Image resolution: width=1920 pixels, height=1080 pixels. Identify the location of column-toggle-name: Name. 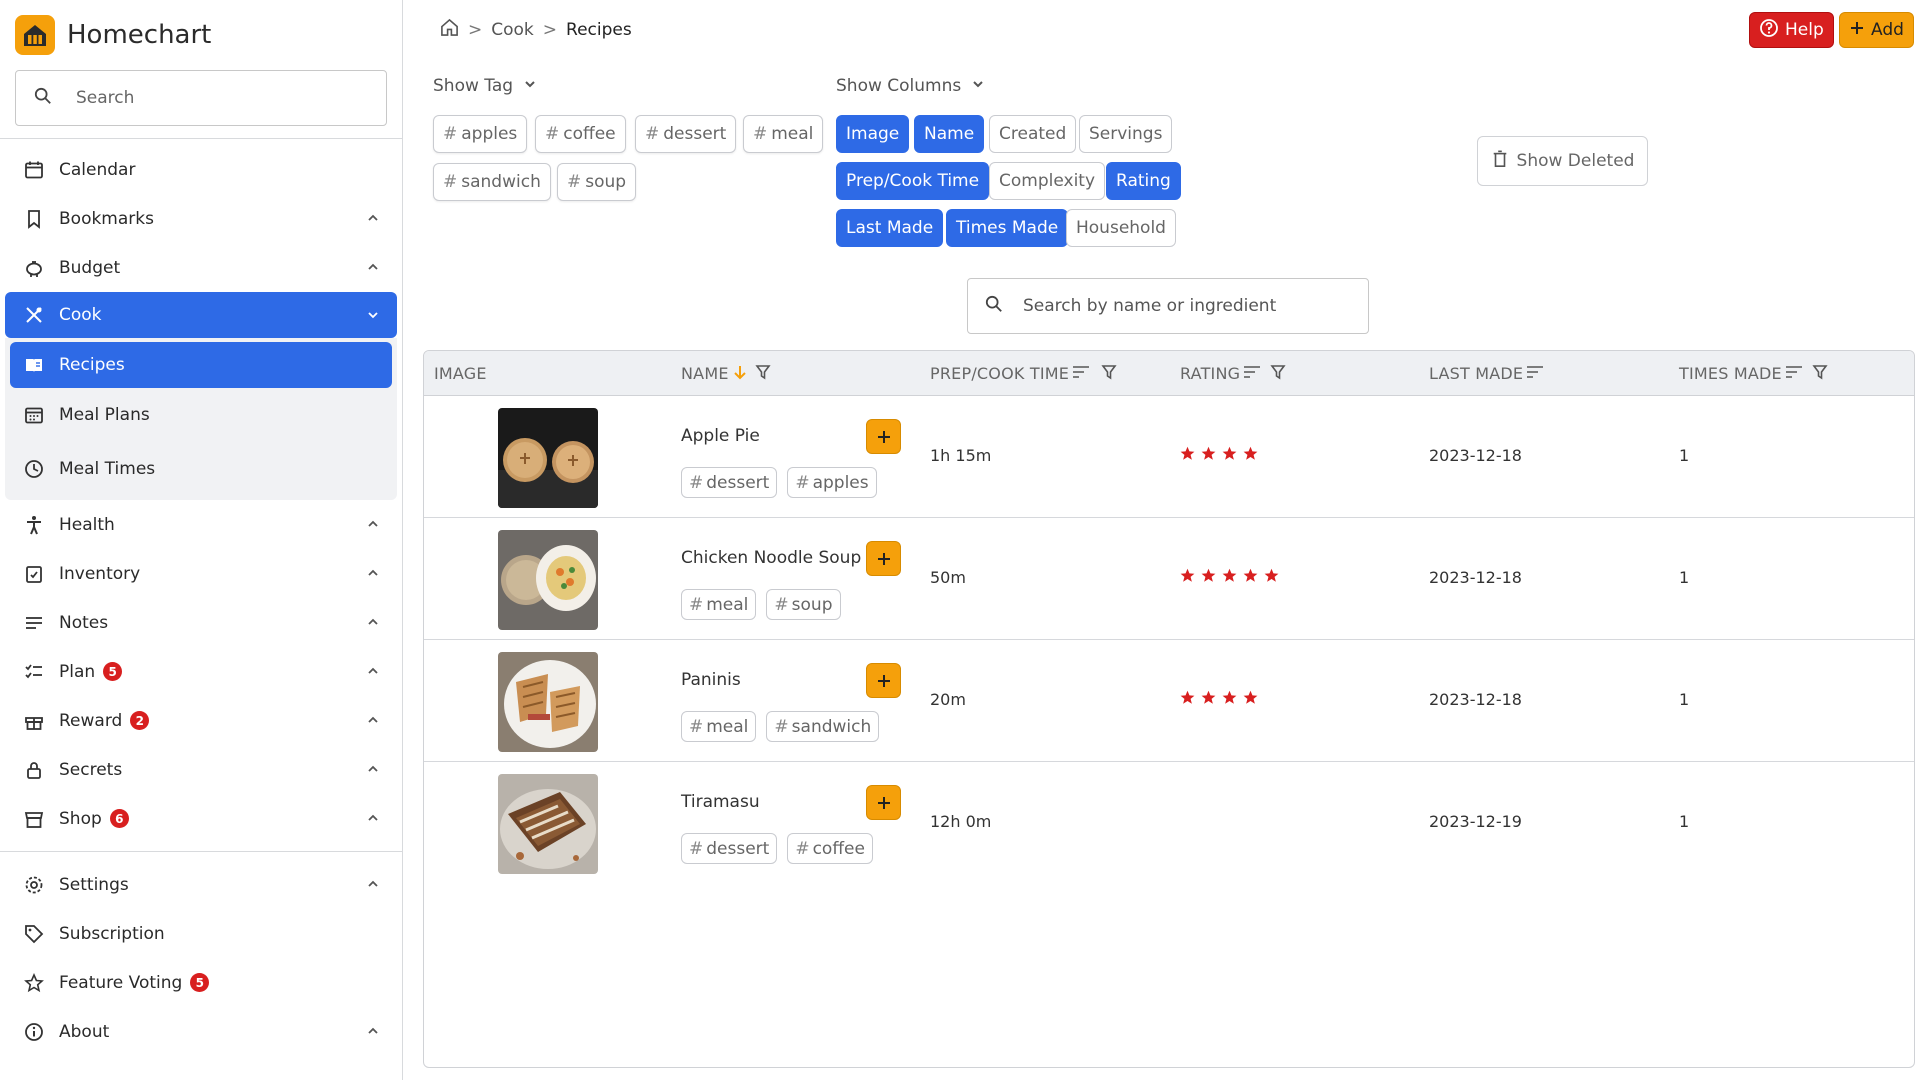
(949, 134).